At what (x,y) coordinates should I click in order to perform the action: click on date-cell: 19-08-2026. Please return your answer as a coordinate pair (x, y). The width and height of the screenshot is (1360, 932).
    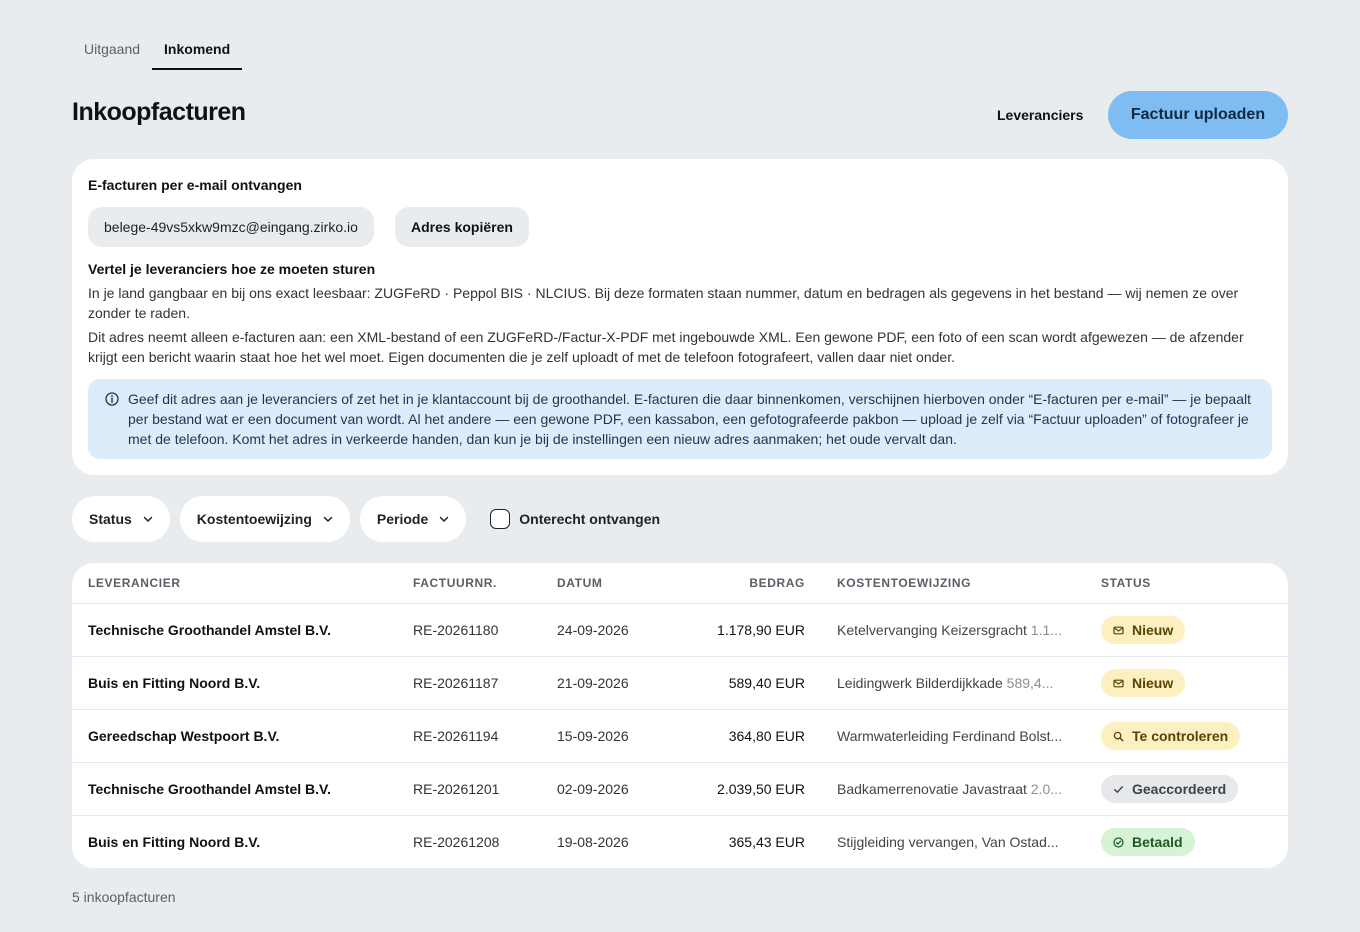
    Looking at the image, I should click on (593, 842).